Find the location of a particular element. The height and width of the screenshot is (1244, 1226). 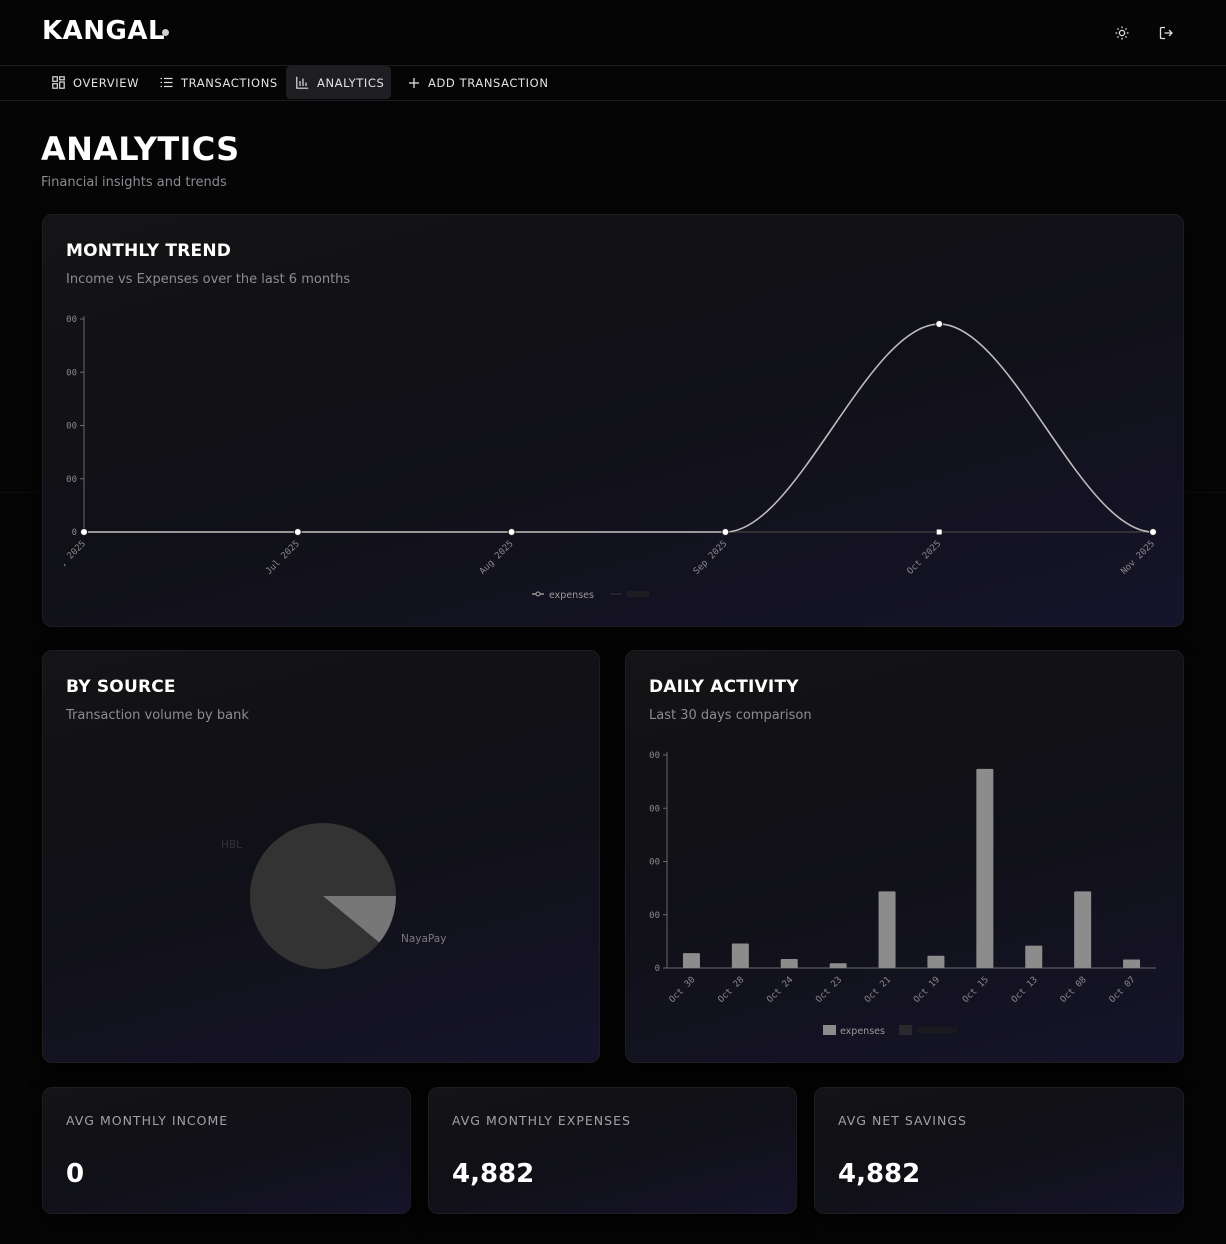

pie-label-hbl: HBL is located at coordinates (231, 845).